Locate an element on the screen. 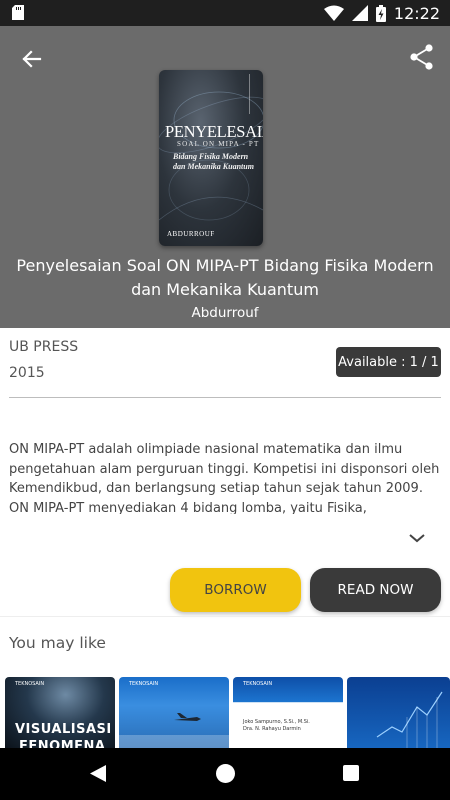  chevron-down-icon is located at coordinates (417, 538).